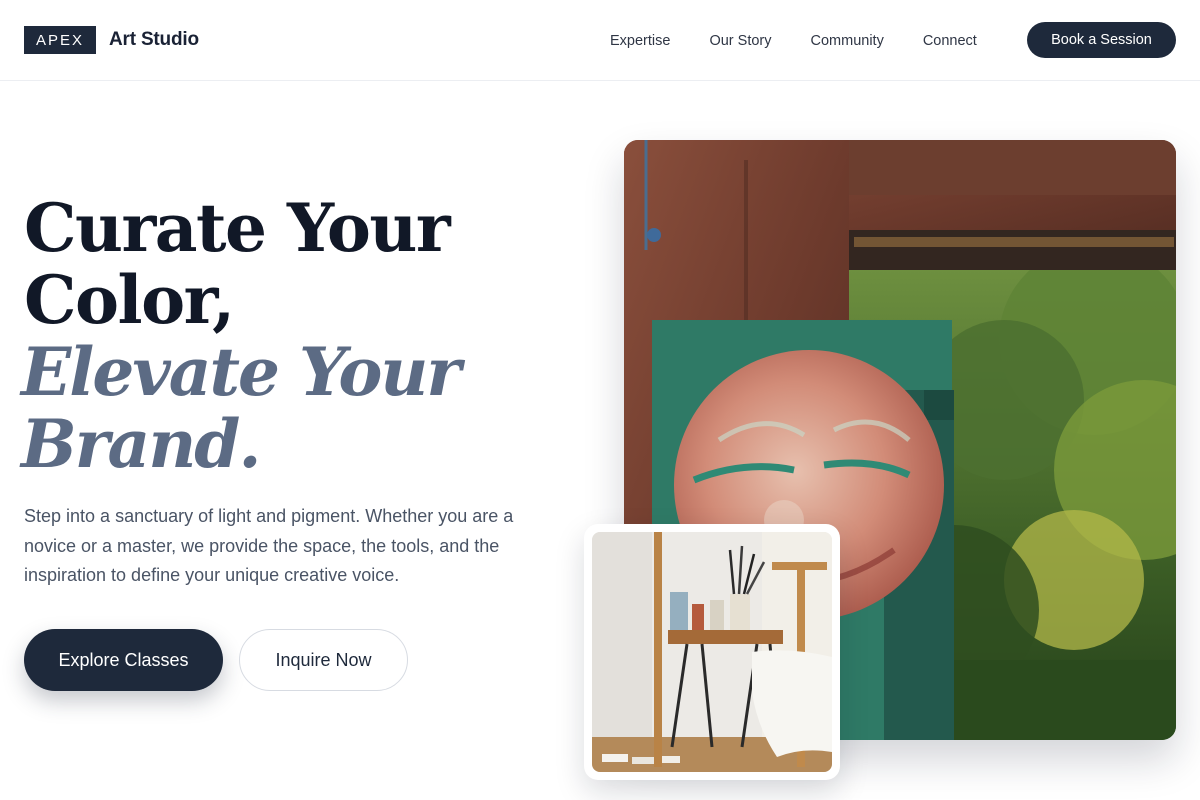 The width and height of the screenshot is (1200, 800). Describe the element at coordinates (237, 228) in the screenshot. I see `headline-line-1: Curate Your` at that location.